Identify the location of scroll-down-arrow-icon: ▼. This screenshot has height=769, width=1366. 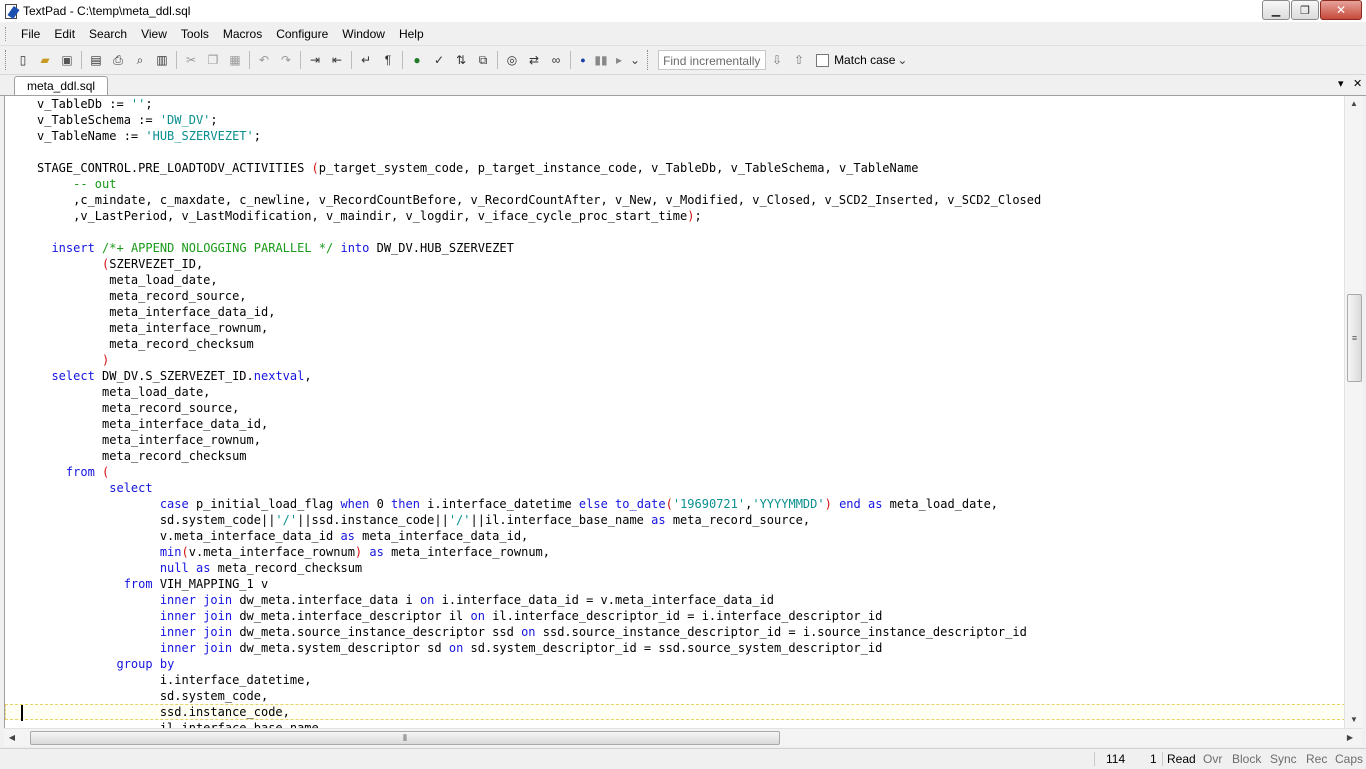
(1354, 720).